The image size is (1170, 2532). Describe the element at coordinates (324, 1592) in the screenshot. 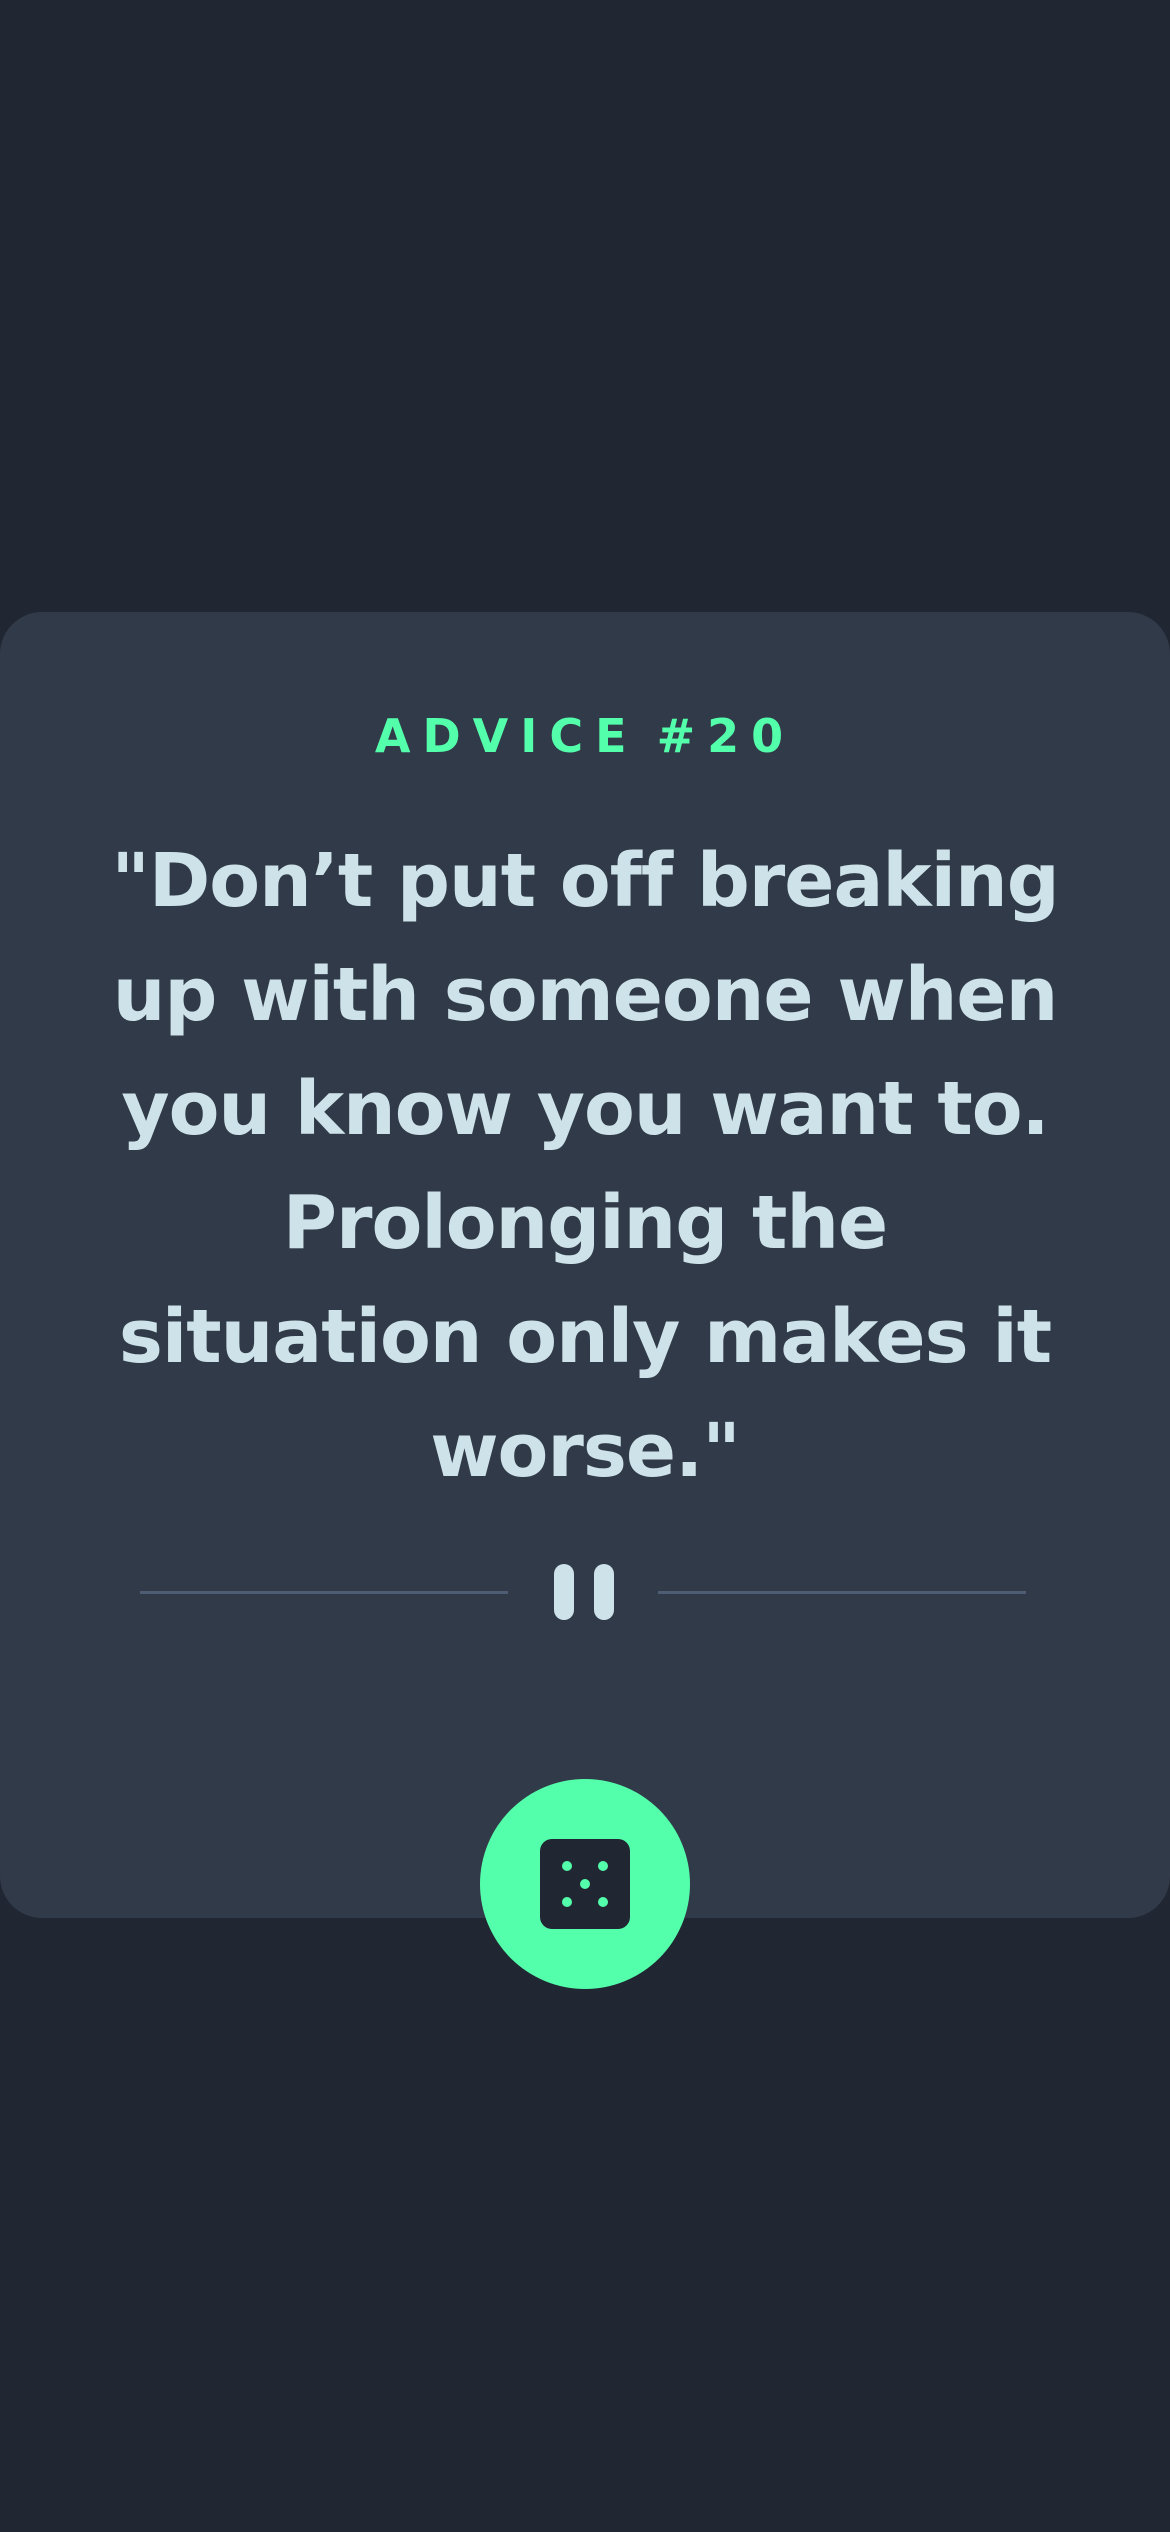

I see `divider-line-left` at that location.